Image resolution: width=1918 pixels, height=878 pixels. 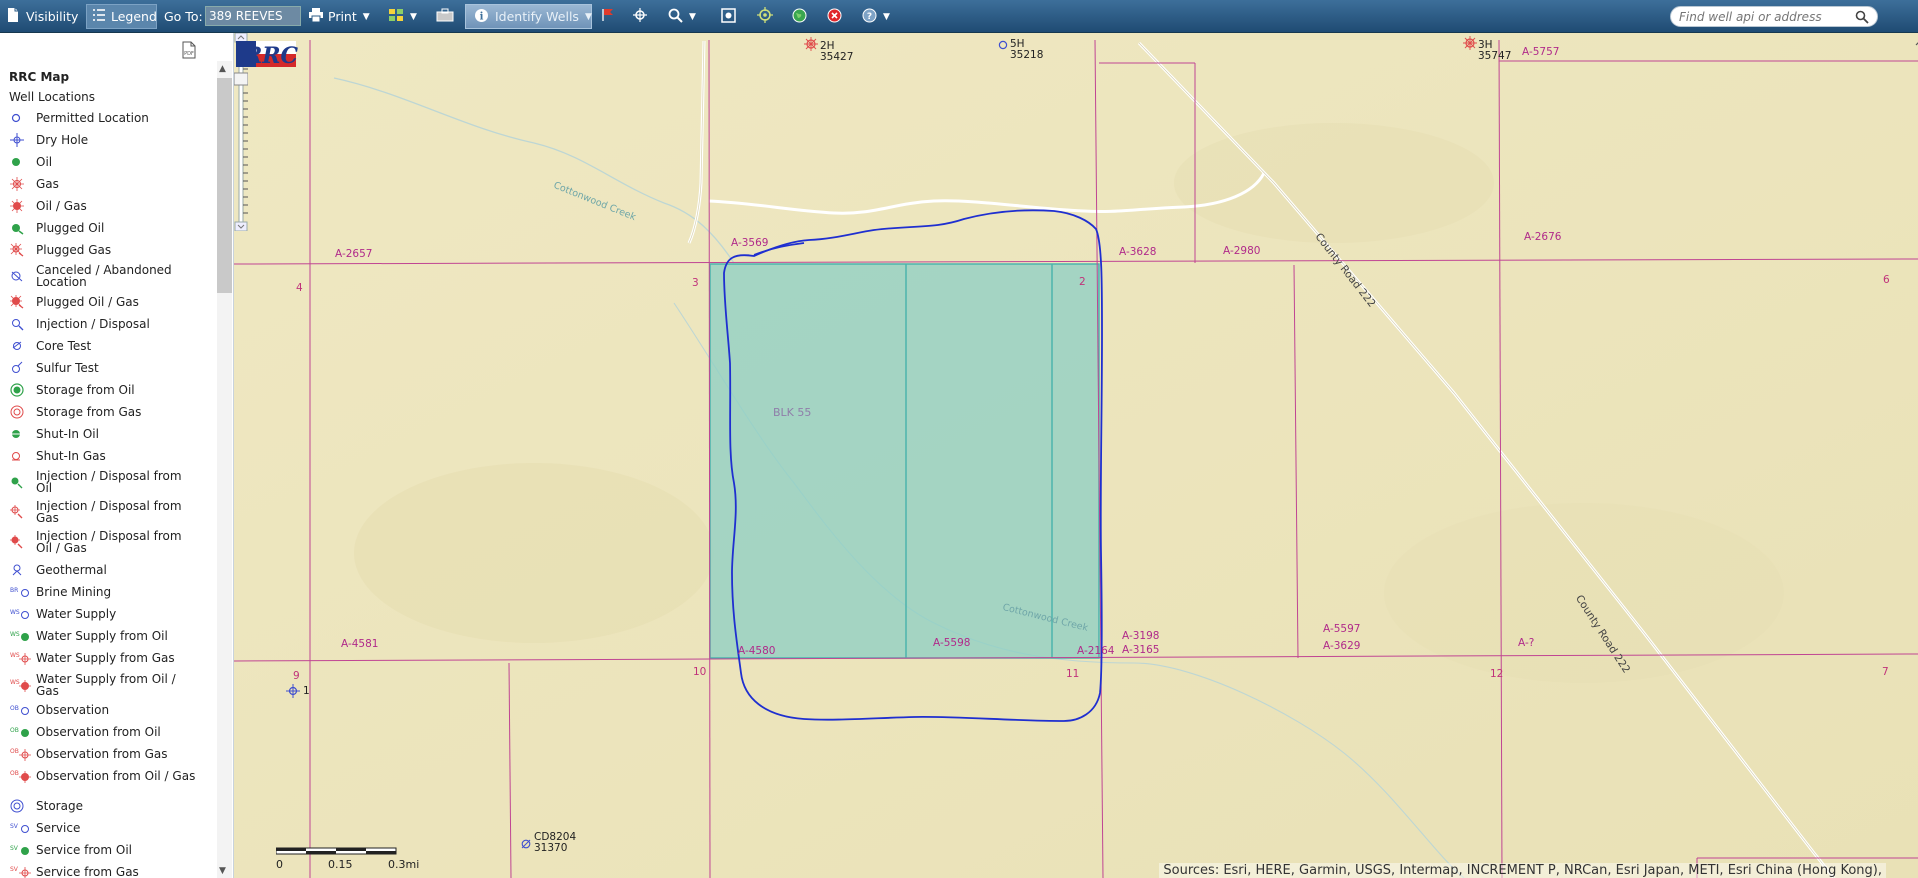 I want to click on canceled-location-icon, so click(x=21, y=276).